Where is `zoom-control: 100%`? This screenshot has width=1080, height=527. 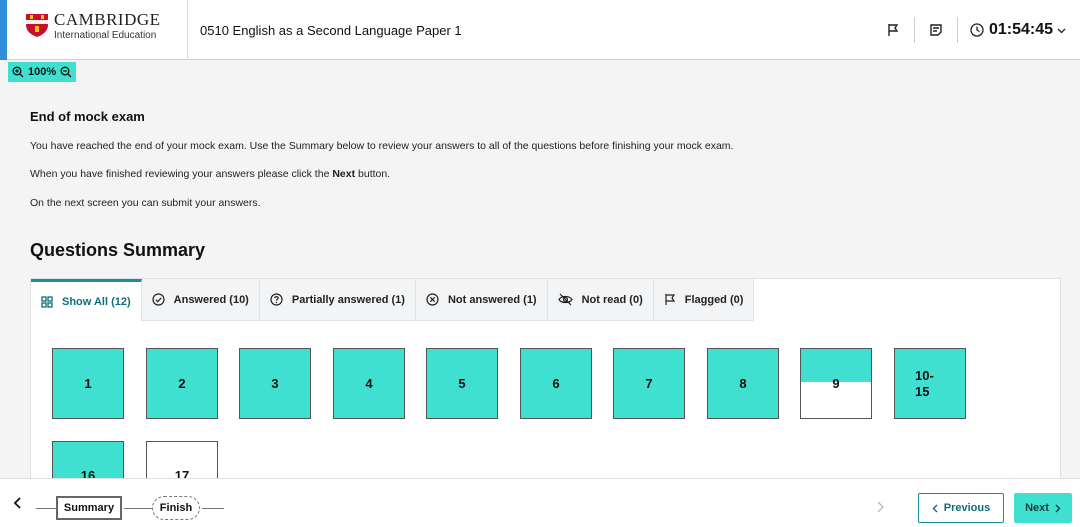 zoom-control: 100% is located at coordinates (42, 72).